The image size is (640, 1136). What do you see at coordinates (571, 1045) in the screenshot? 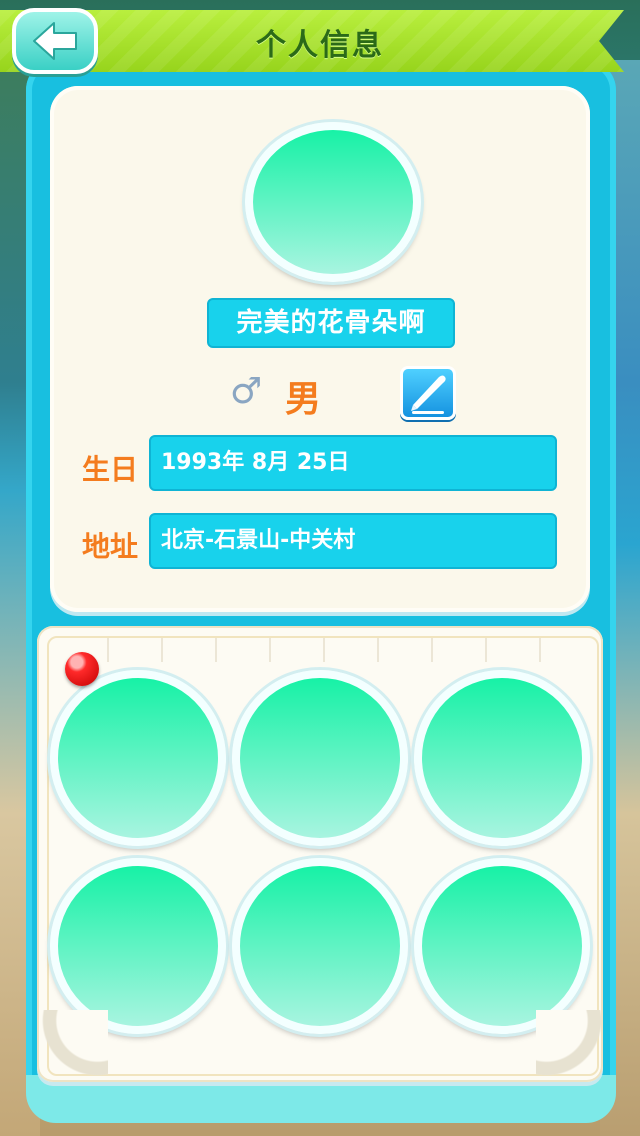
I see `page-curl-right` at bounding box center [571, 1045].